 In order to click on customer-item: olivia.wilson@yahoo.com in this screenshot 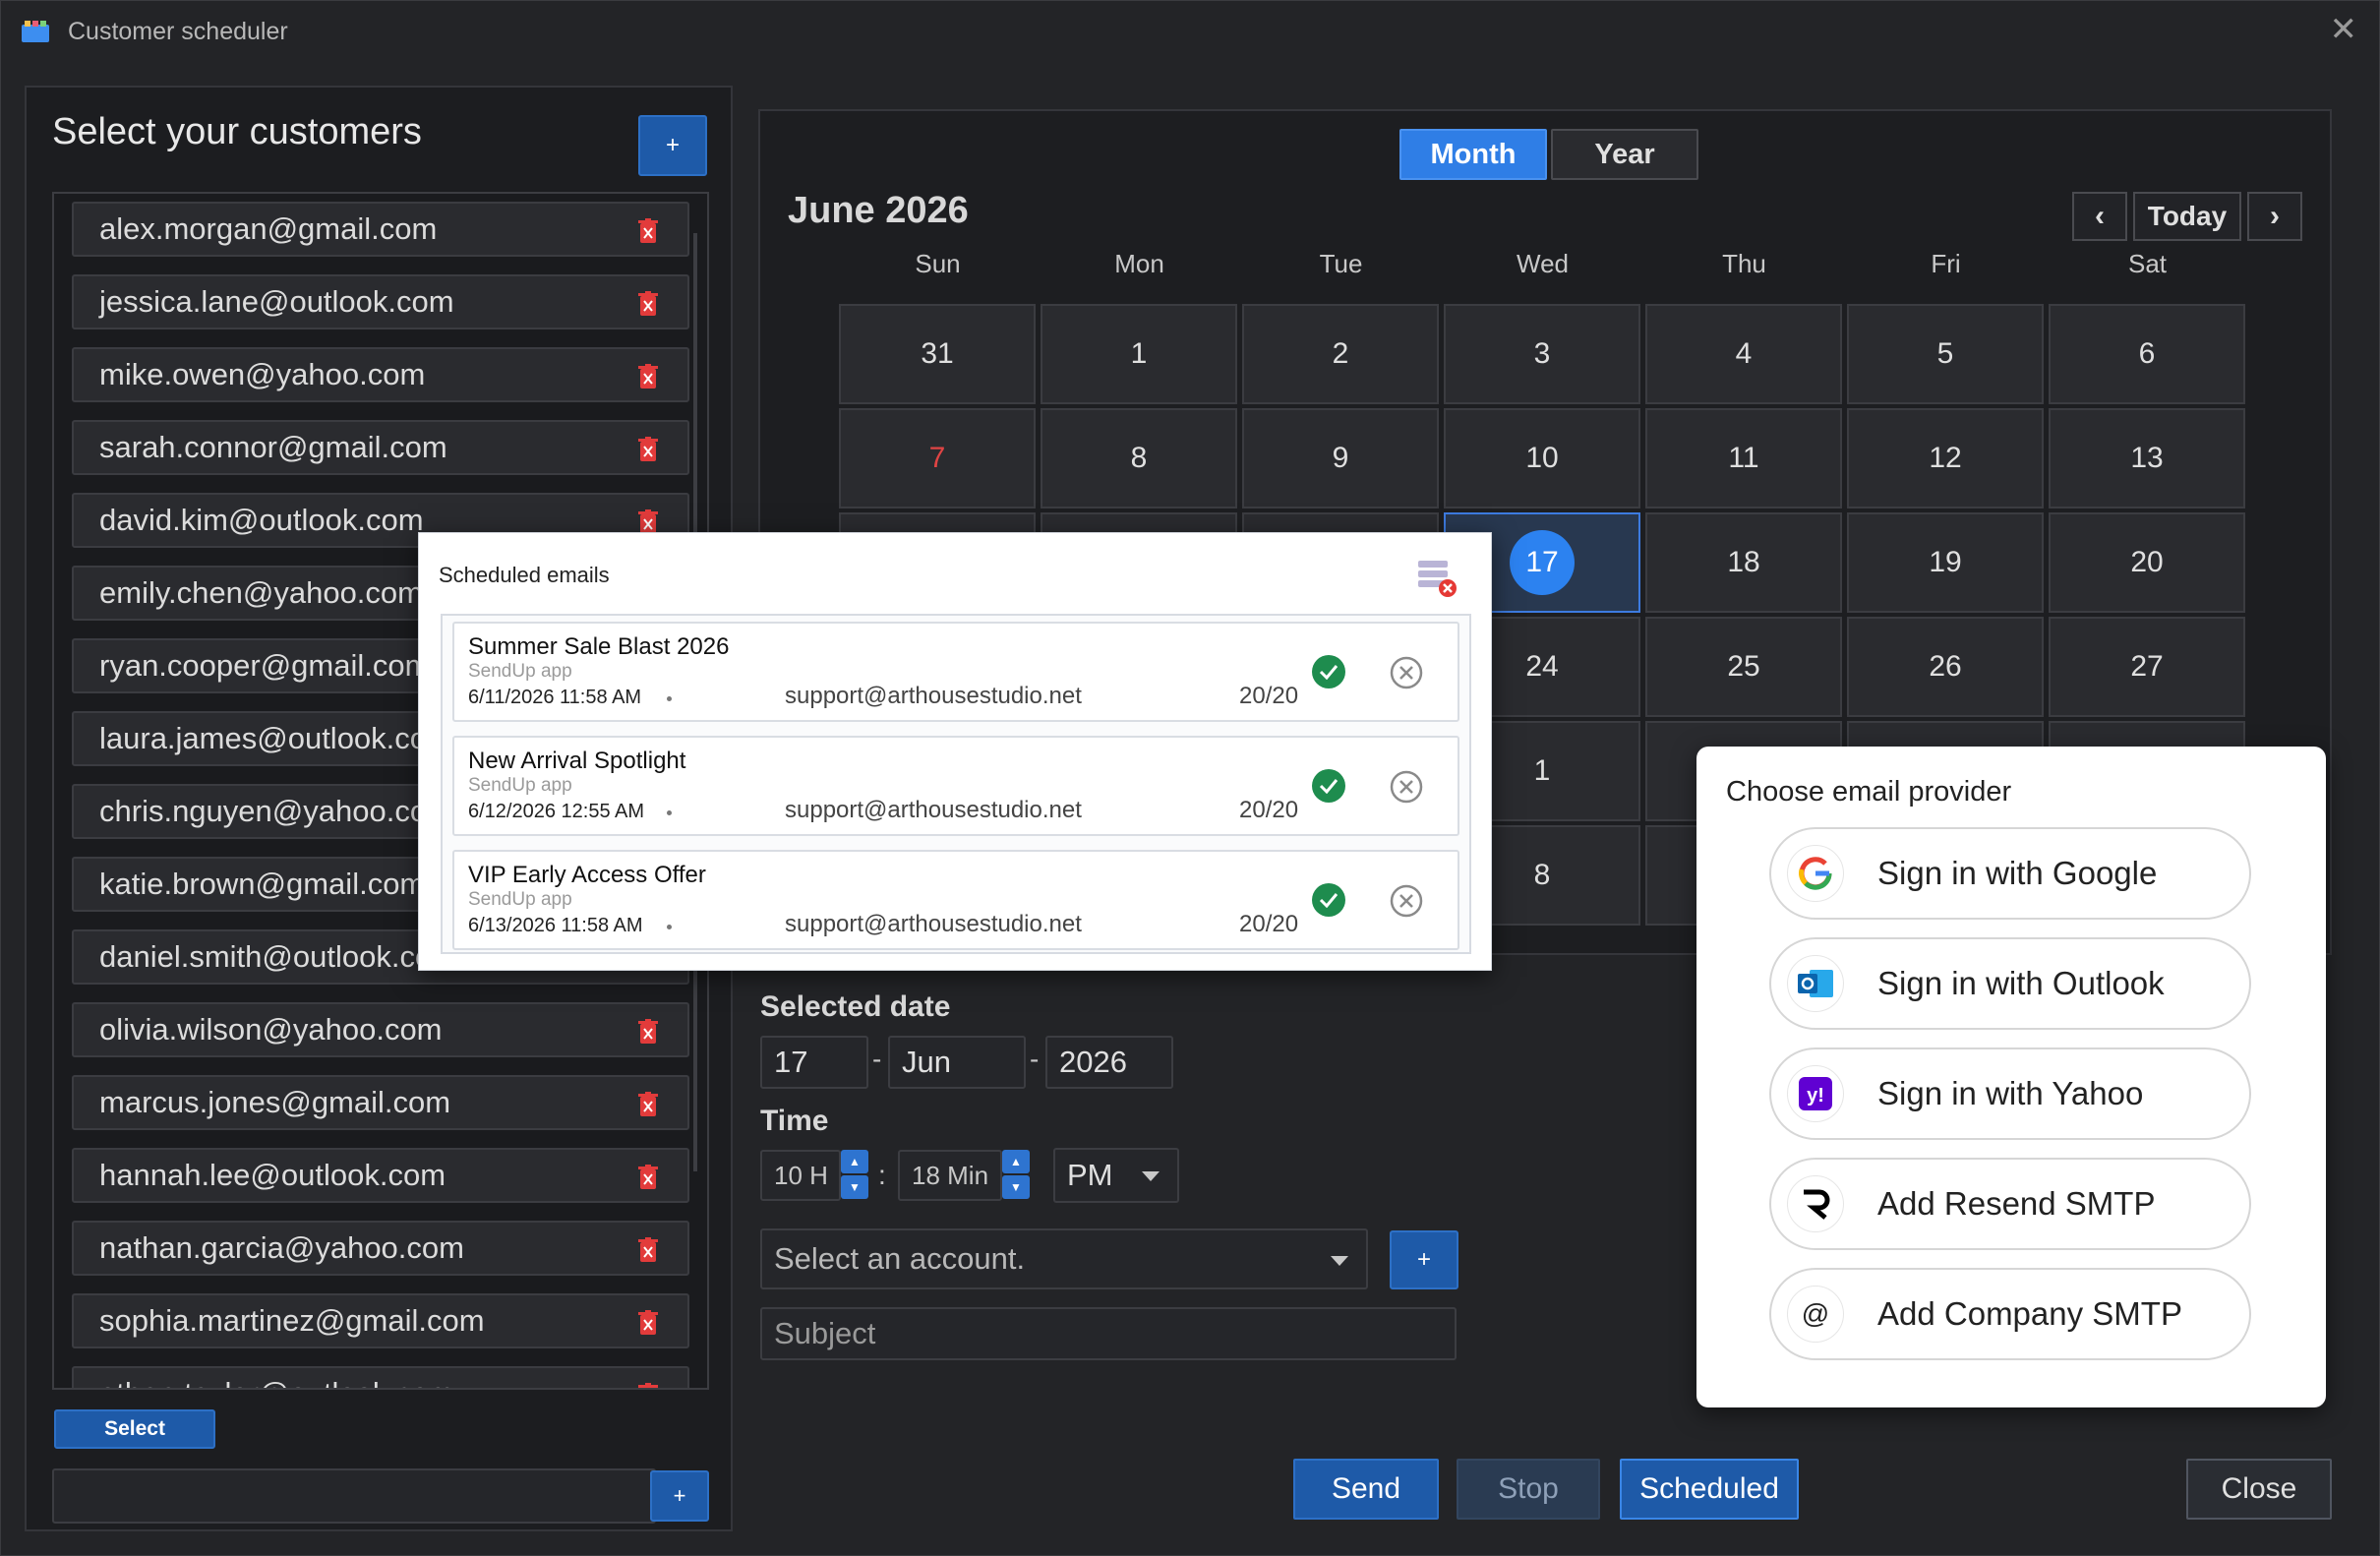, I will do `click(380, 1029)`.